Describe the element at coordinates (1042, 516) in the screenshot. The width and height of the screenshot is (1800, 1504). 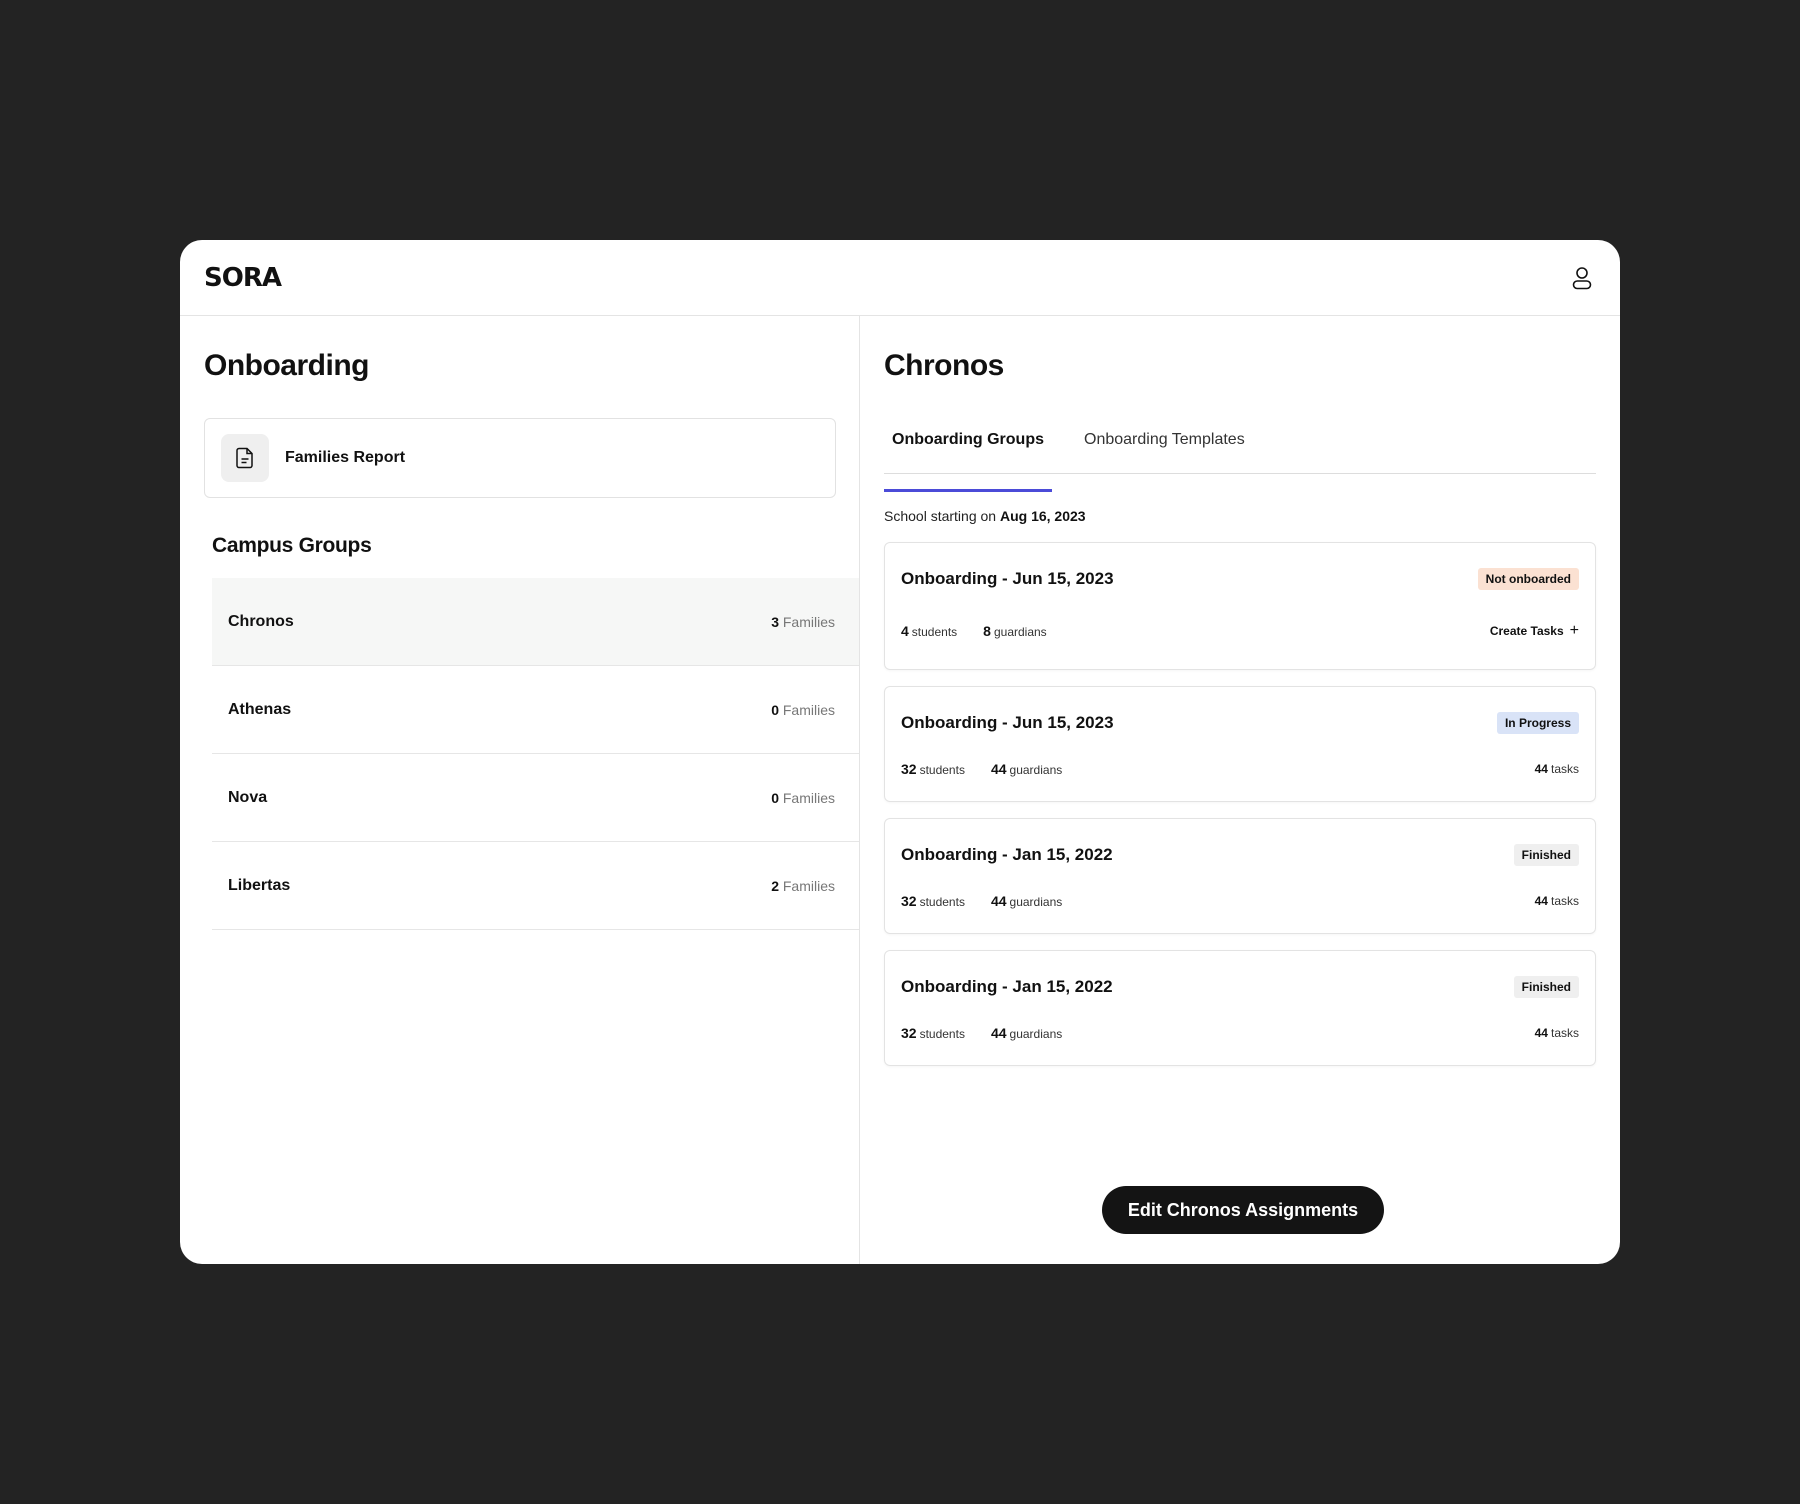
I see `school-start-date: Aug 16, 2023` at that location.